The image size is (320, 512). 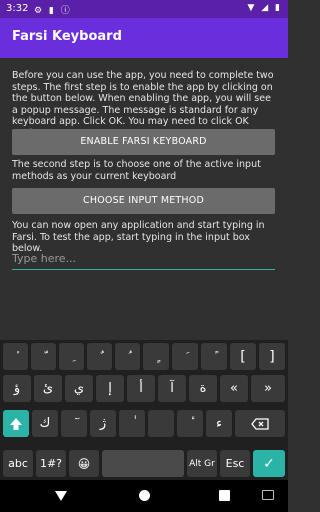 What do you see at coordinates (143, 463) in the screenshot?
I see `space-key` at bounding box center [143, 463].